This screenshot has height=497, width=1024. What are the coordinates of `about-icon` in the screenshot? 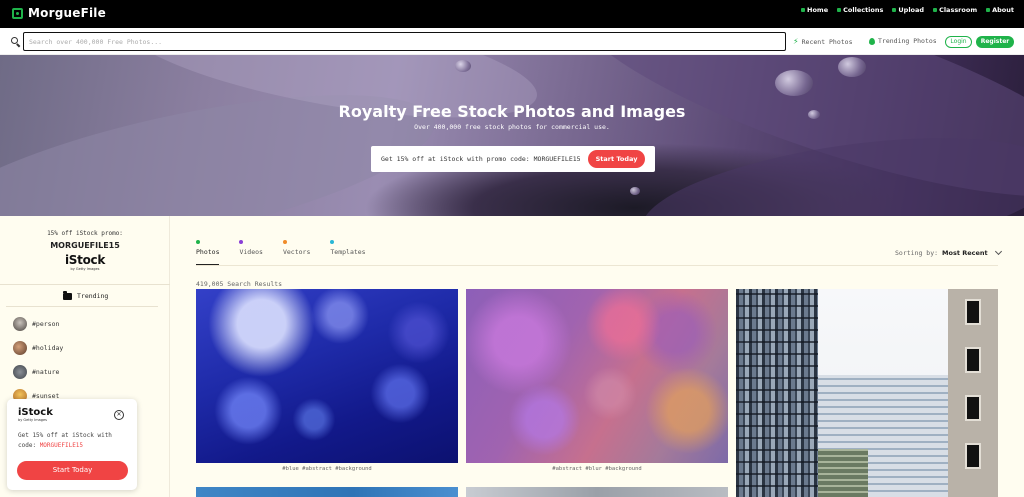 It's located at (988, 10).